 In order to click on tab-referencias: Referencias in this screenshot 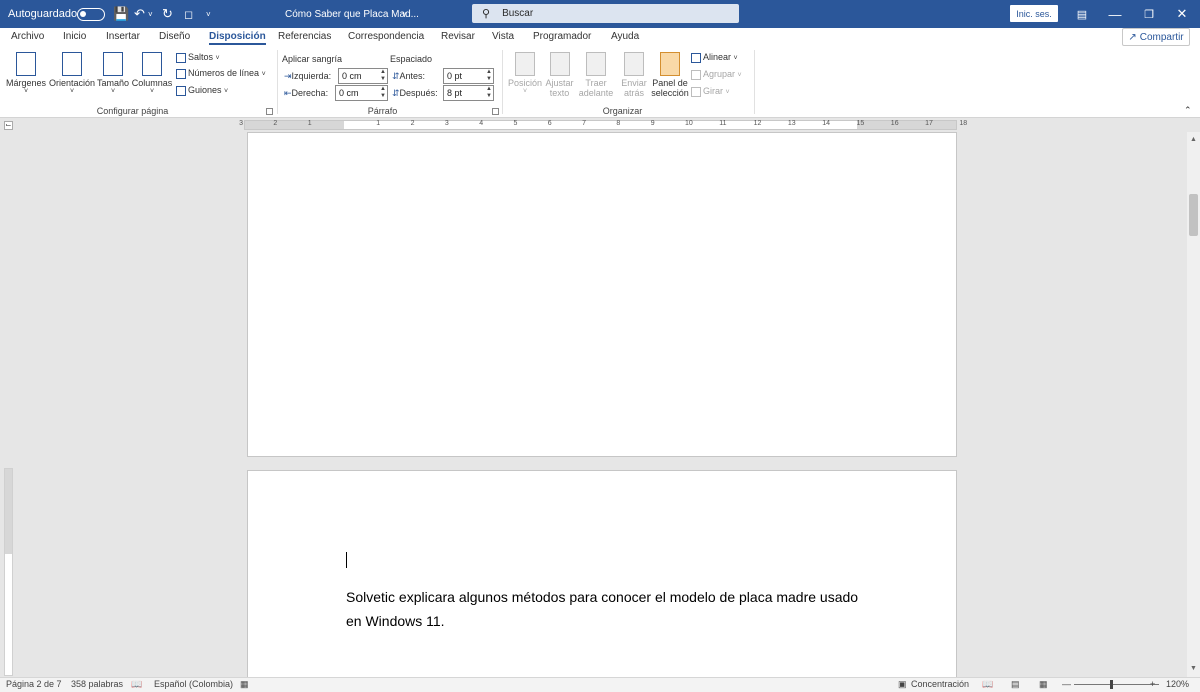, I will do `click(304, 36)`.